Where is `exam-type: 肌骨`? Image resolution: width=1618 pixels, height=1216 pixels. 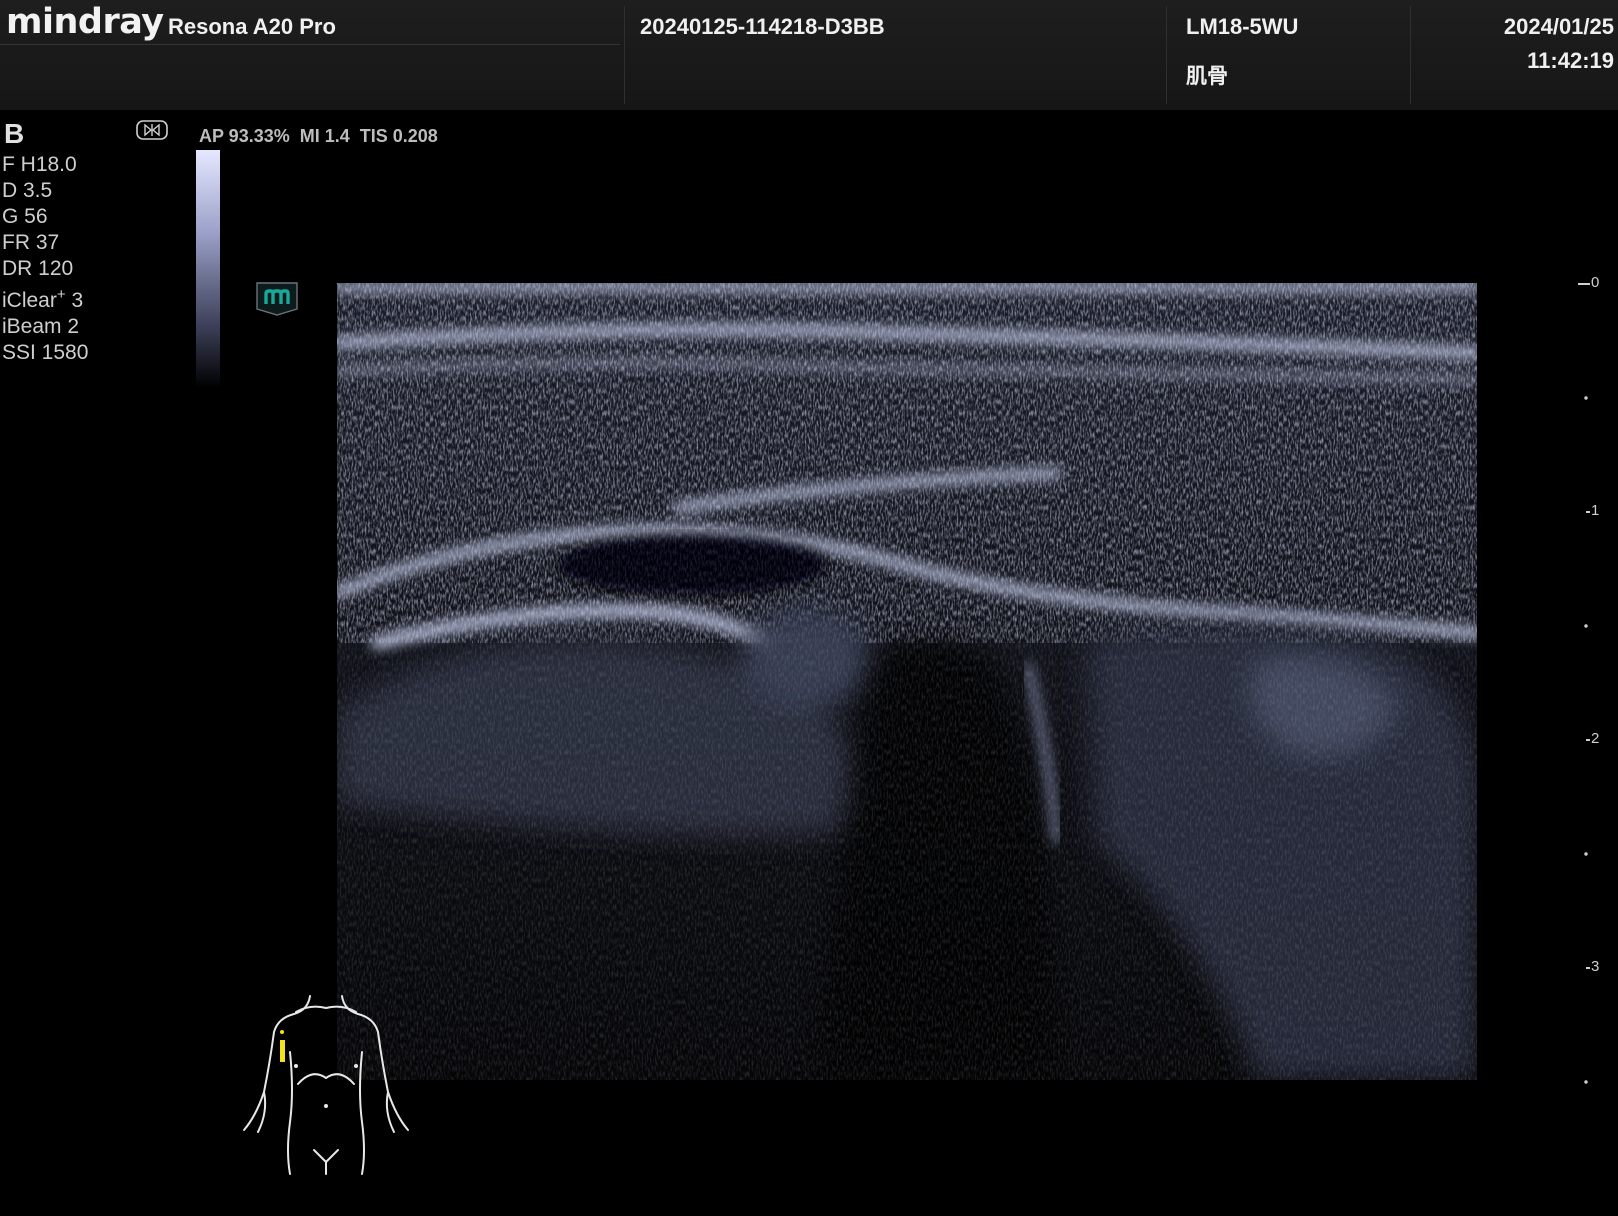 exam-type: 肌骨 is located at coordinates (1207, 75).